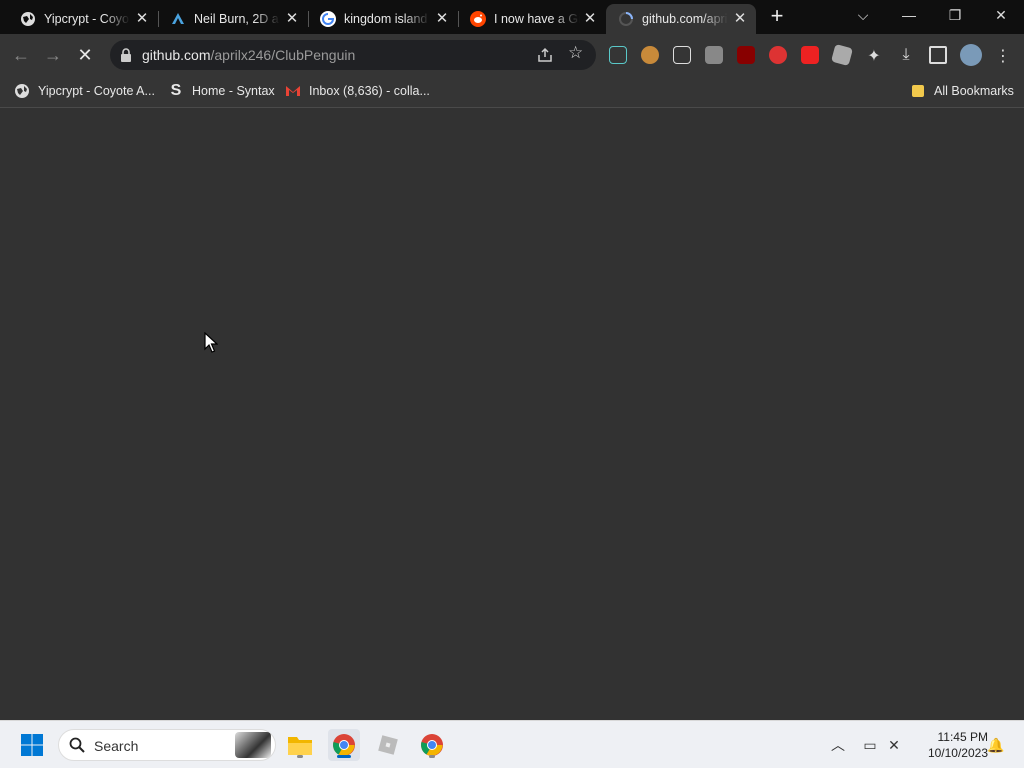  I want to click on roblox-extension-icon, so click(842, 55).